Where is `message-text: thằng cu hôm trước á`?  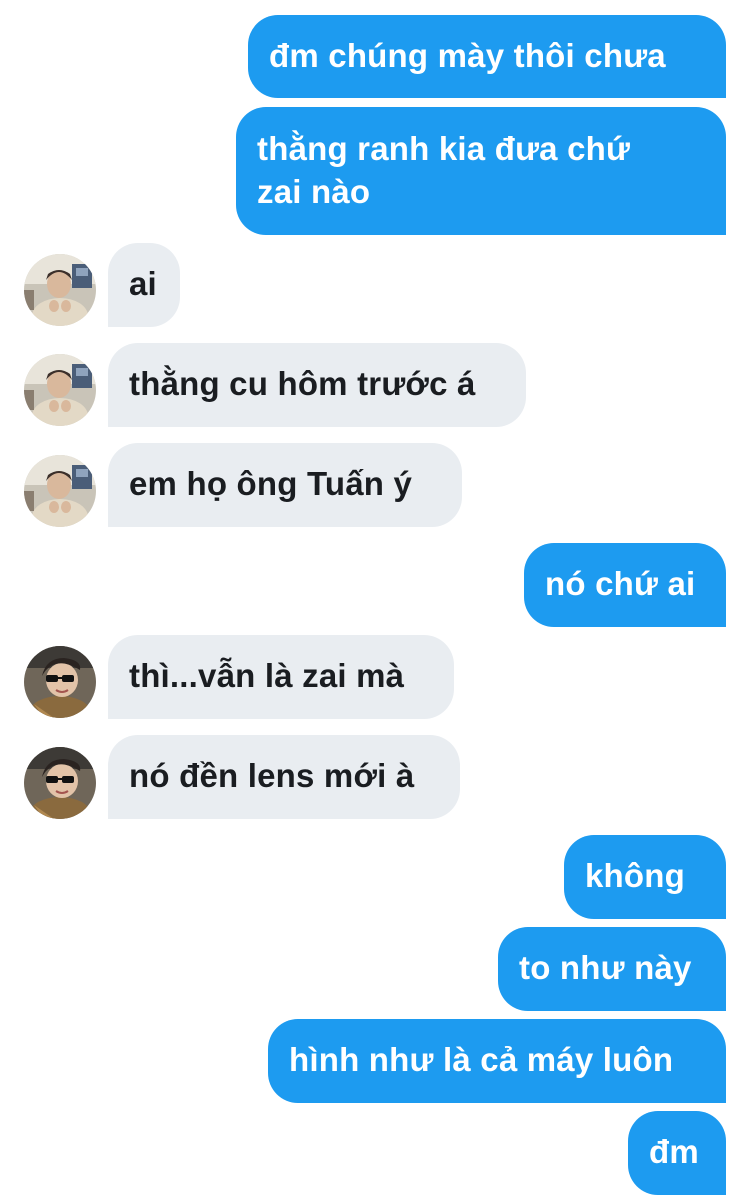 message-text: thằng cu hôm trước á is located at coordinates (302, 383).